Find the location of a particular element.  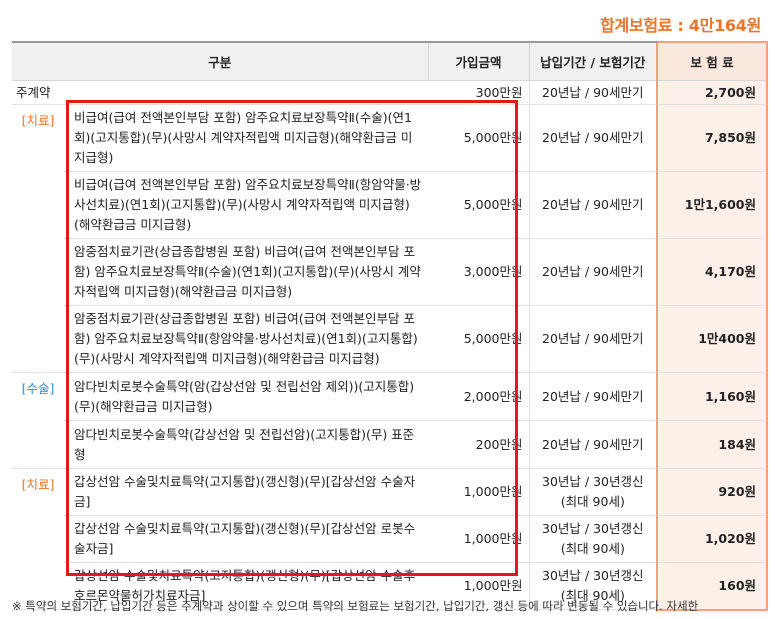

rider-name: 갑상선암 수술및치료특약(고지통합)(갱신형)(무)[갑상선암 수술자금] is located at coordinates (246, 492).